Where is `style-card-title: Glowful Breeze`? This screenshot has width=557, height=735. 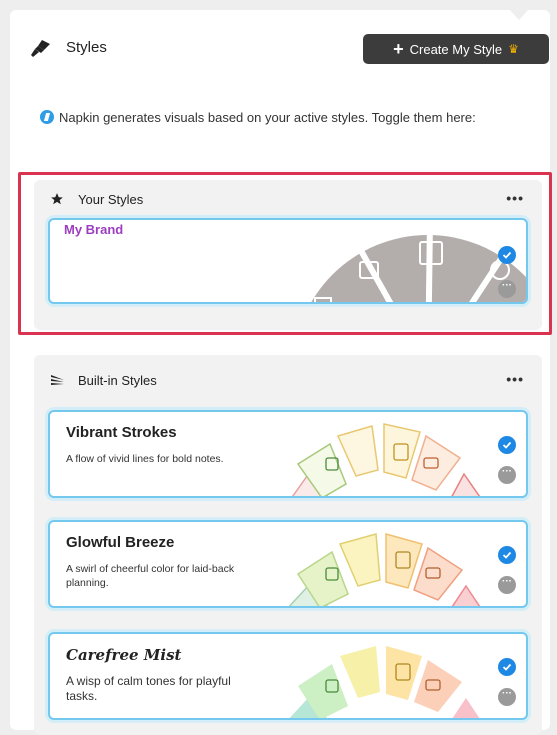
style-card-title: Glowful Breeze is located at coordinates (120, 542).